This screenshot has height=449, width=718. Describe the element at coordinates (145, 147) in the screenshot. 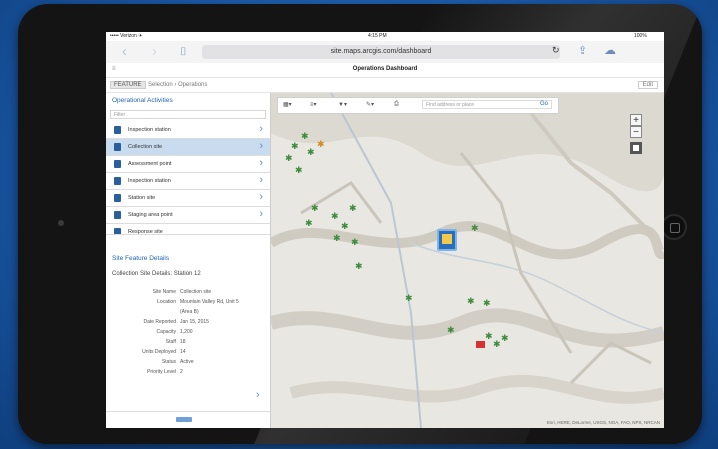

I see `list-item-label: Collection site` at that location.